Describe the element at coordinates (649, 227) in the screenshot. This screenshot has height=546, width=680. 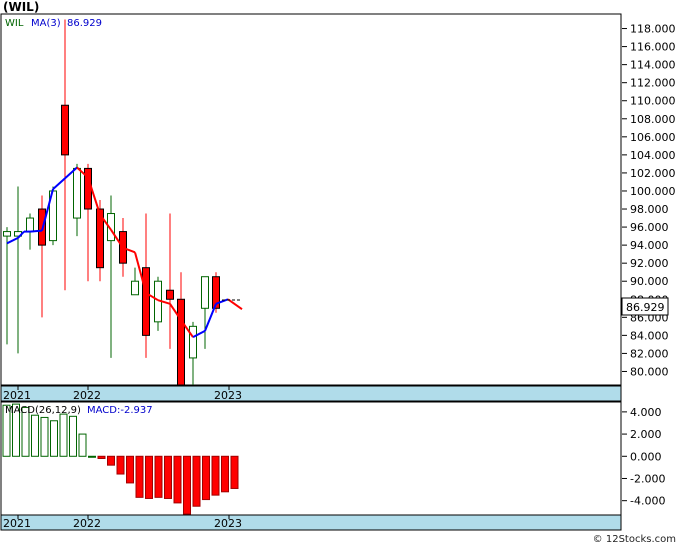
I see `price-y-tick-label: 96.000` at that location.